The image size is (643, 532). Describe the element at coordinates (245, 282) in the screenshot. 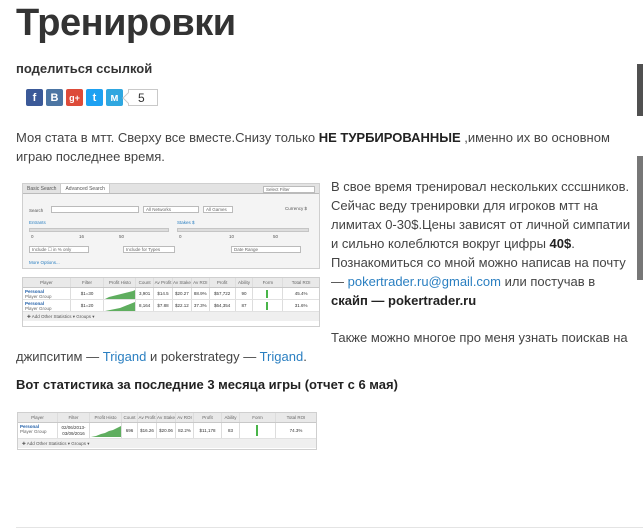

I see `header-cell: Ability` at that location.